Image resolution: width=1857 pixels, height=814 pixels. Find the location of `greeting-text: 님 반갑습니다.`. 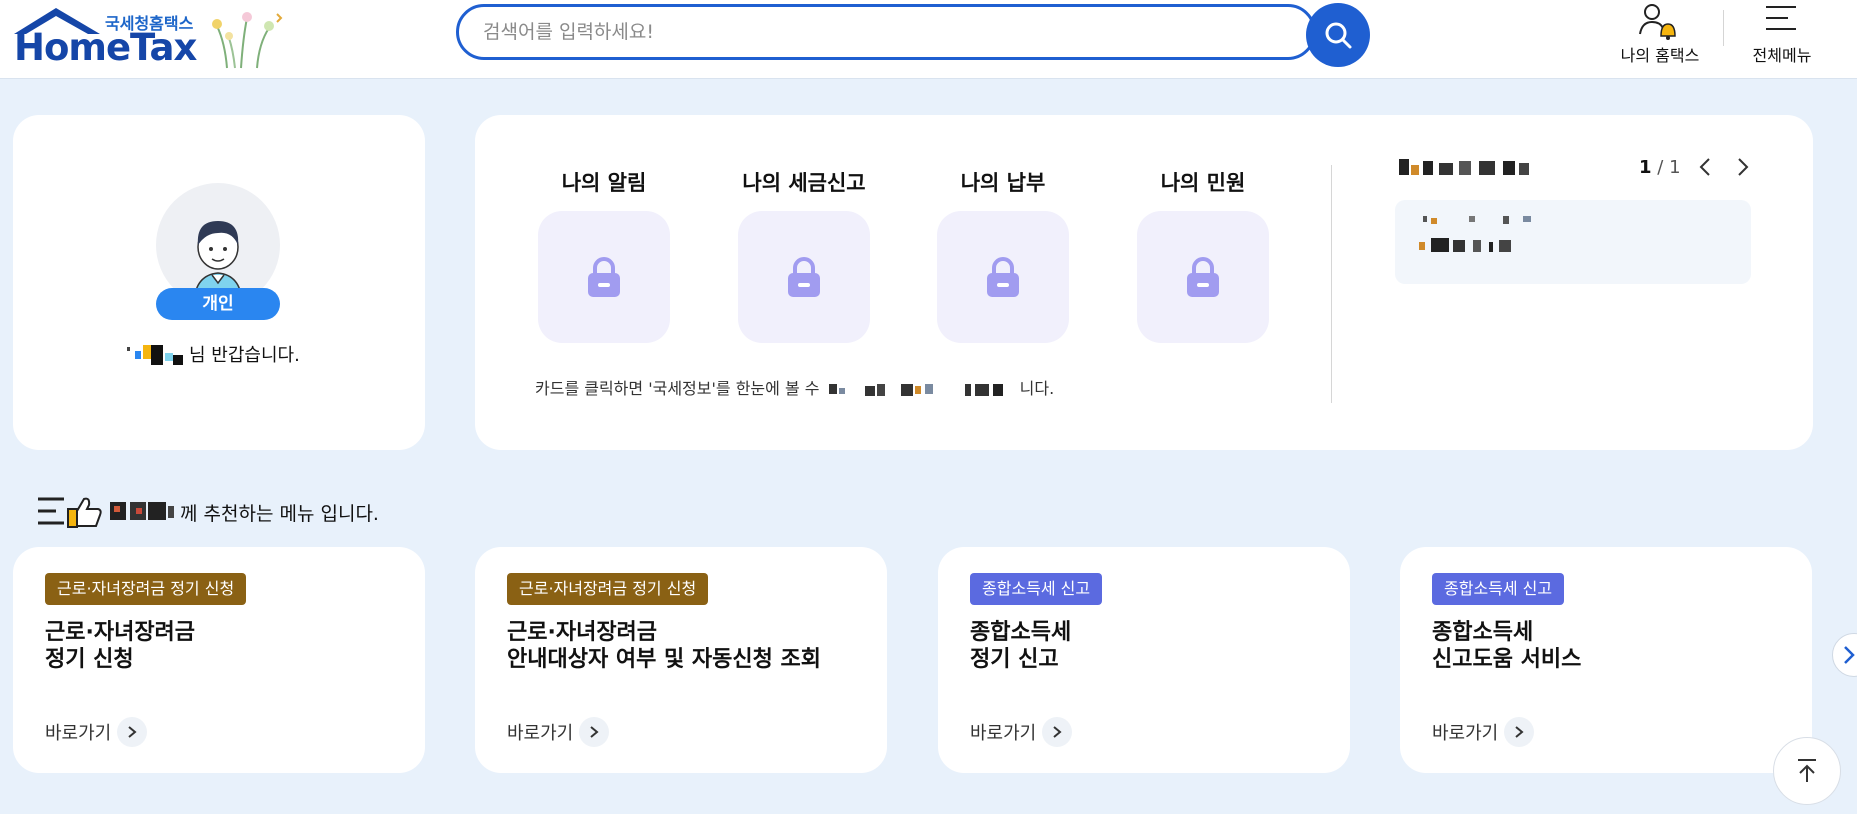

greeting-text: 님 반갑습니다. is located at coordinates (212, 355).